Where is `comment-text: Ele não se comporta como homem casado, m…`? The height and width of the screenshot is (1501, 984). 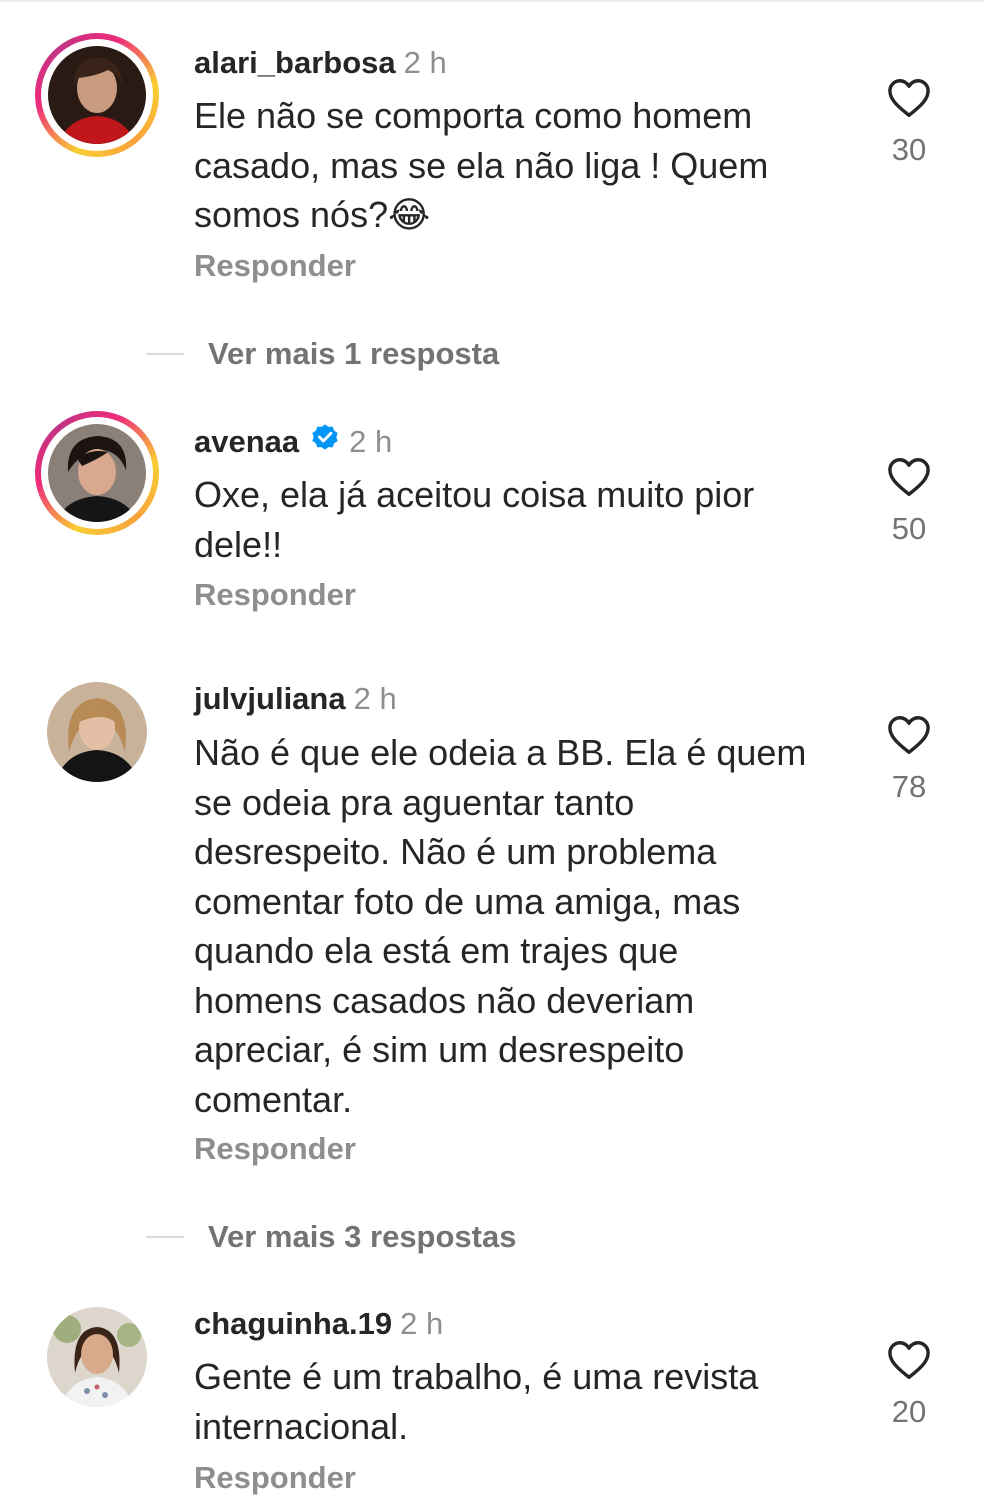
comment-text: Ele não se comporta como homem casado, m… is located at coordinates (481, 165).